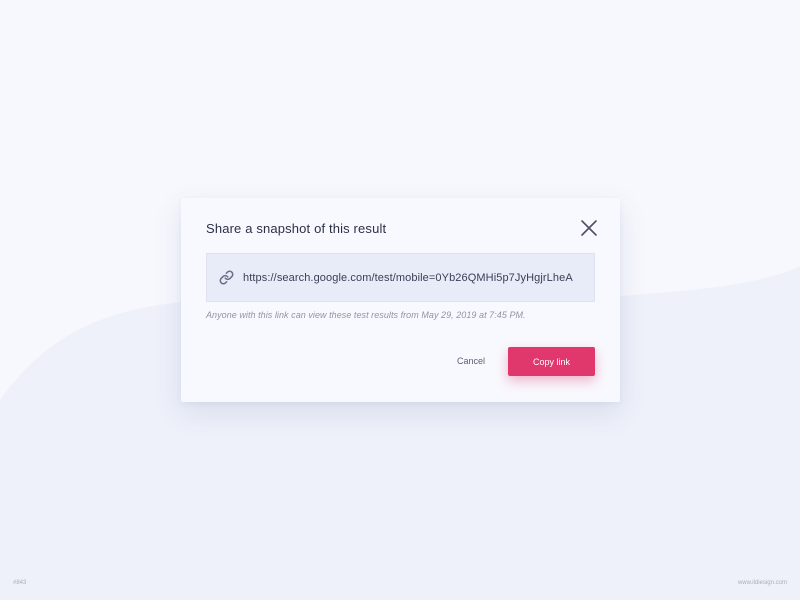 The width and height of the screenshot is (800, 600). I want to click on dialog-title: Share a snapshot of this result, so click(296, 228).